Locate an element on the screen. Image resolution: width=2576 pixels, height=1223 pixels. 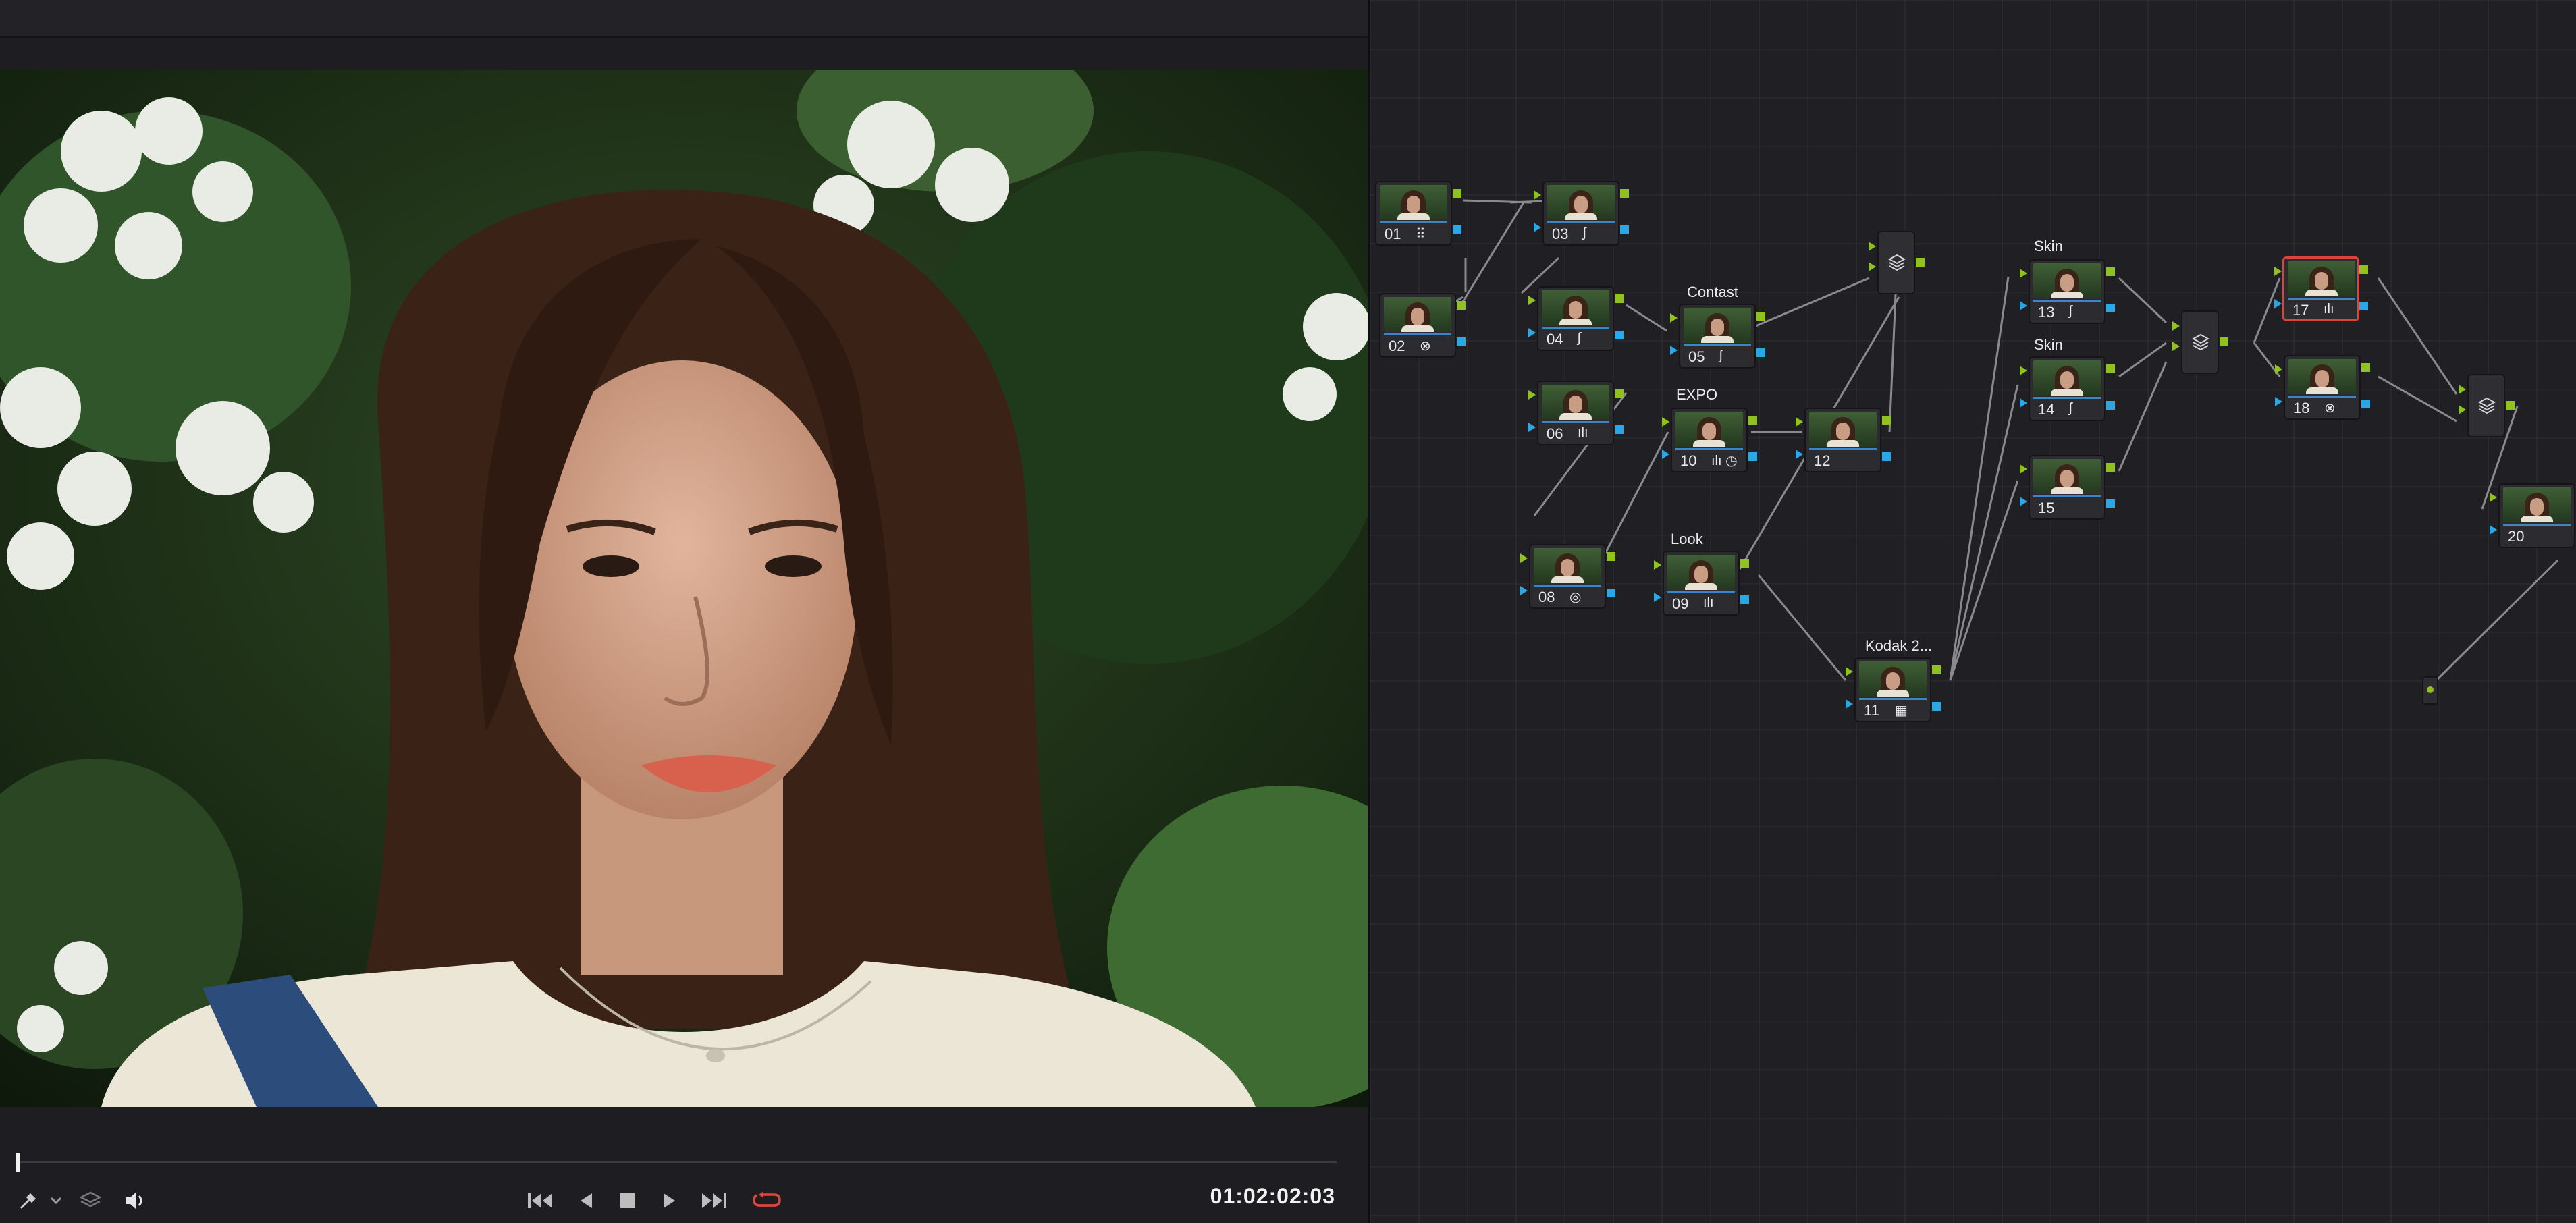
node-01: 01 ⠿ is located at coordinates (1418, 213).